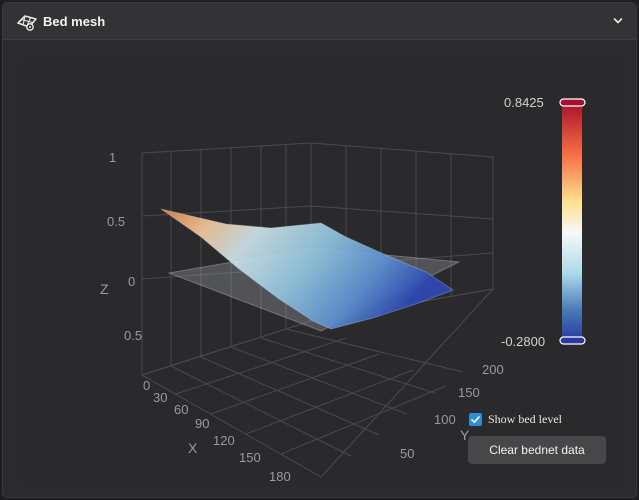 The width and height of the screenshot is (639, 500). Describe the element at coordinates (572, 221) in the screenshot. I see `color-scale` at that location.